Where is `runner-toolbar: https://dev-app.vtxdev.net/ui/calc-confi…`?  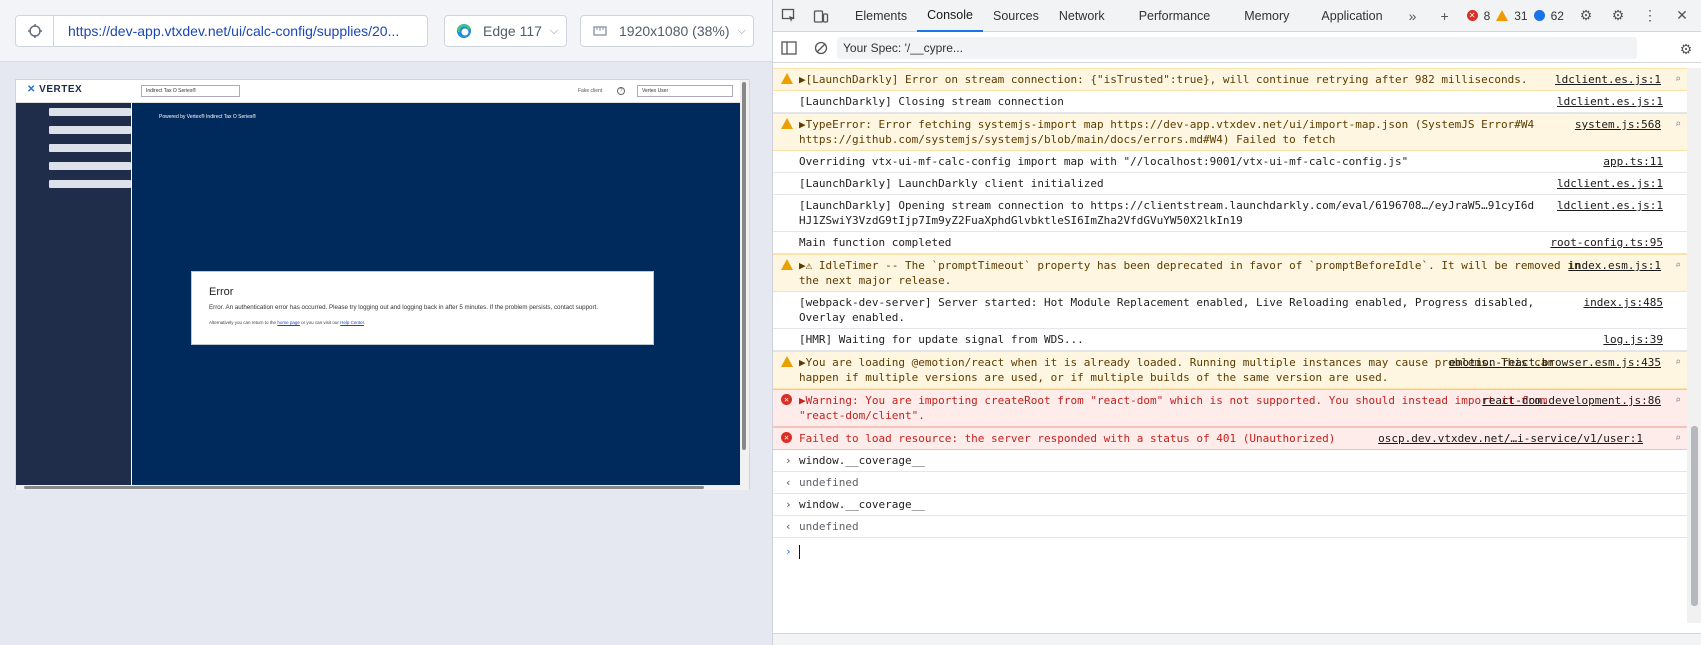
runner-toolbar: https://dev-app.vtxdev.net/ui/calc-confi… is located at coordinates (386, 31).